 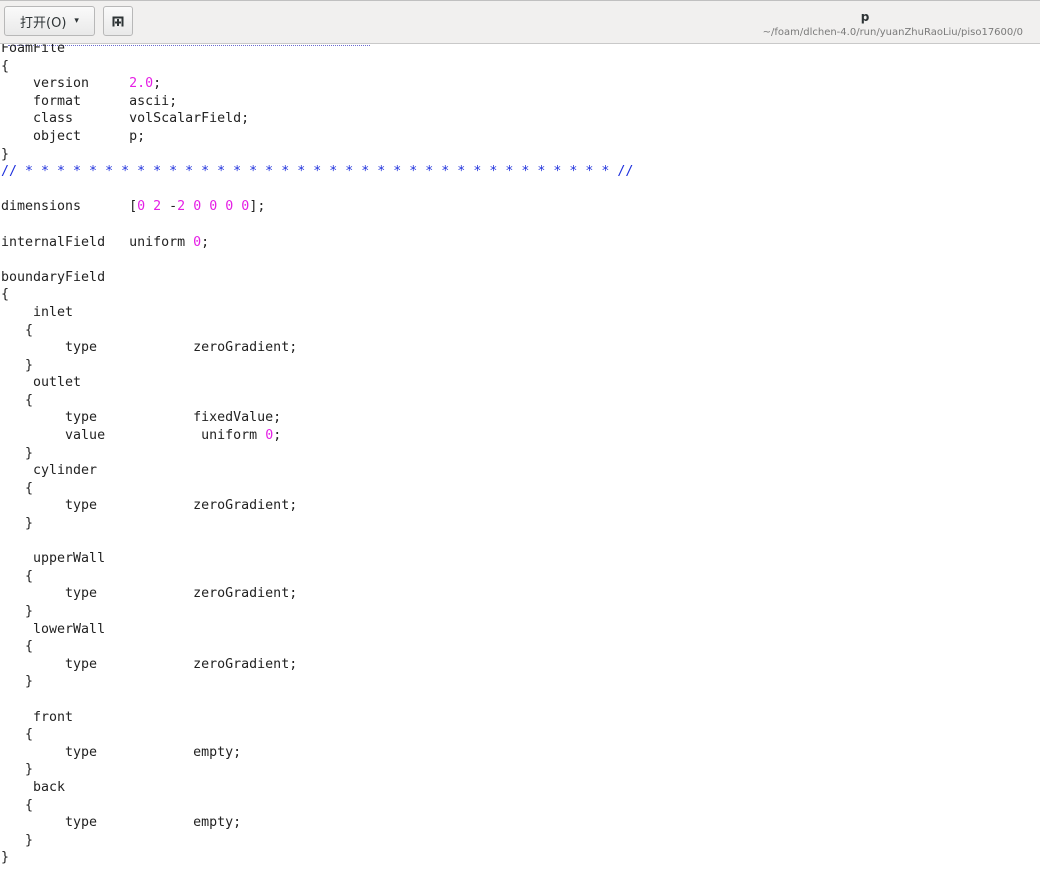 I want to click on code-line: value uniform 0;, so click(x=141, y=436).